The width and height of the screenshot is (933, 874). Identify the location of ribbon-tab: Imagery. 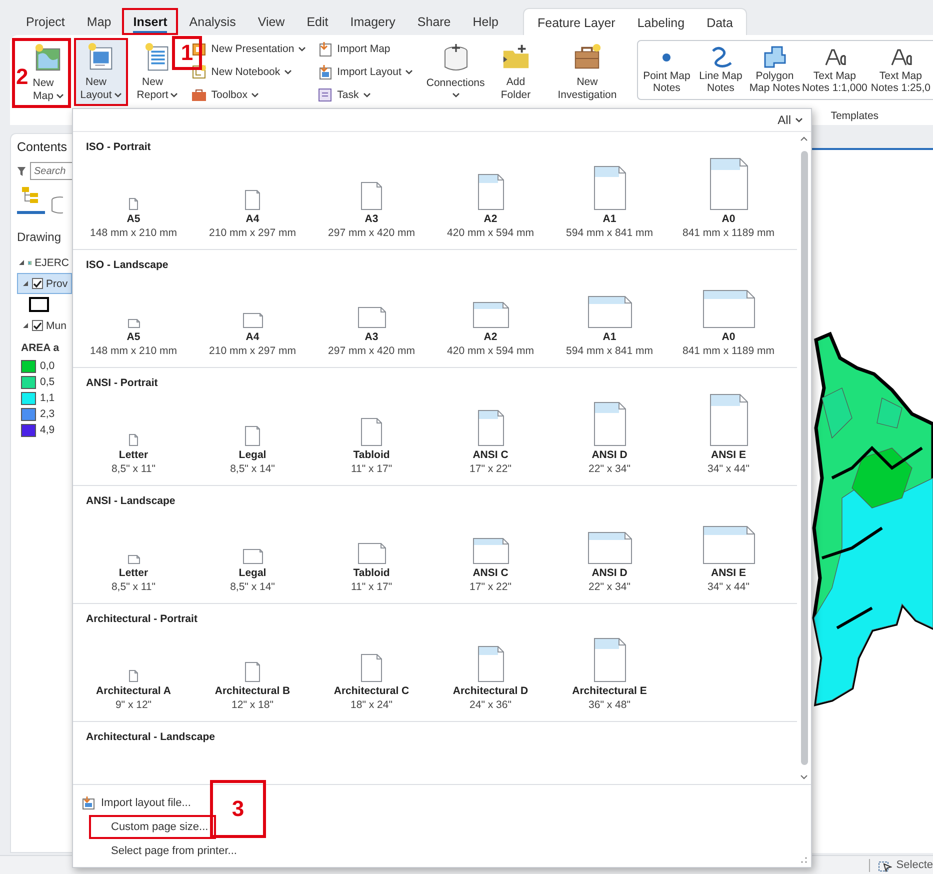
(372, 21).